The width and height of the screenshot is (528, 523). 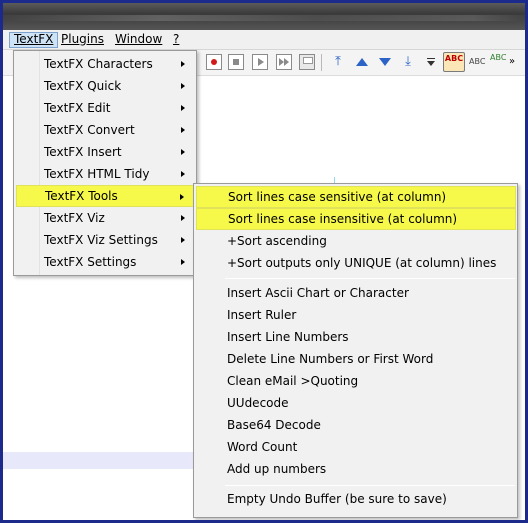 I want to click on menu-item-sort-case-insensitive: Sort lines case insensitive (at column), so click(x=356, y=219).